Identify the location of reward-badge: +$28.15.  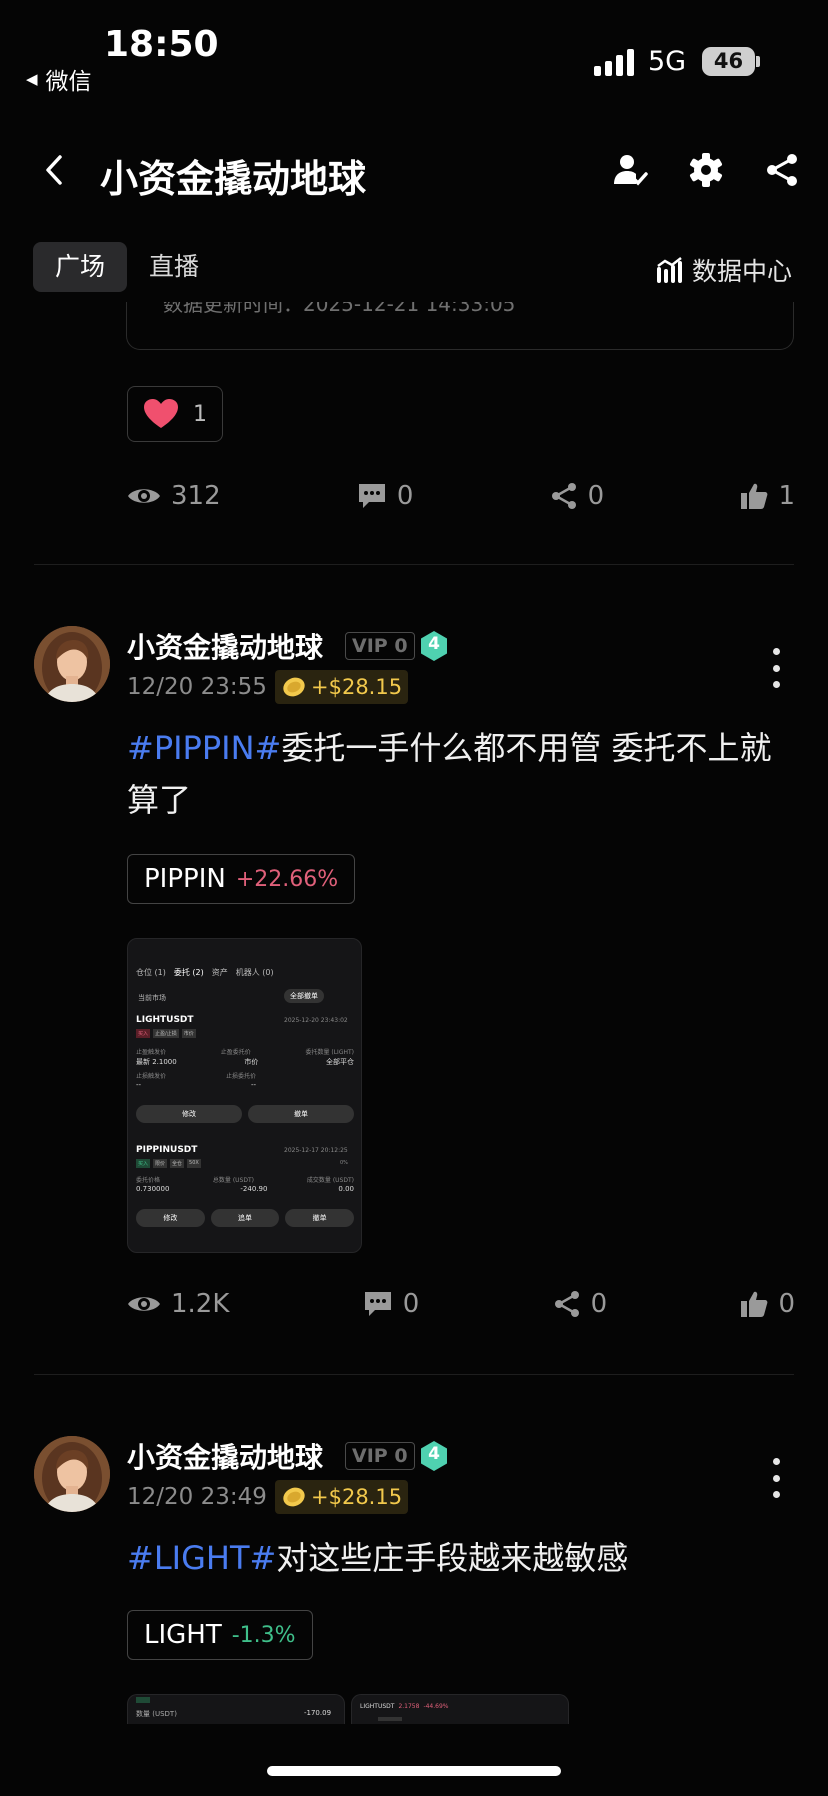
(342, 687).